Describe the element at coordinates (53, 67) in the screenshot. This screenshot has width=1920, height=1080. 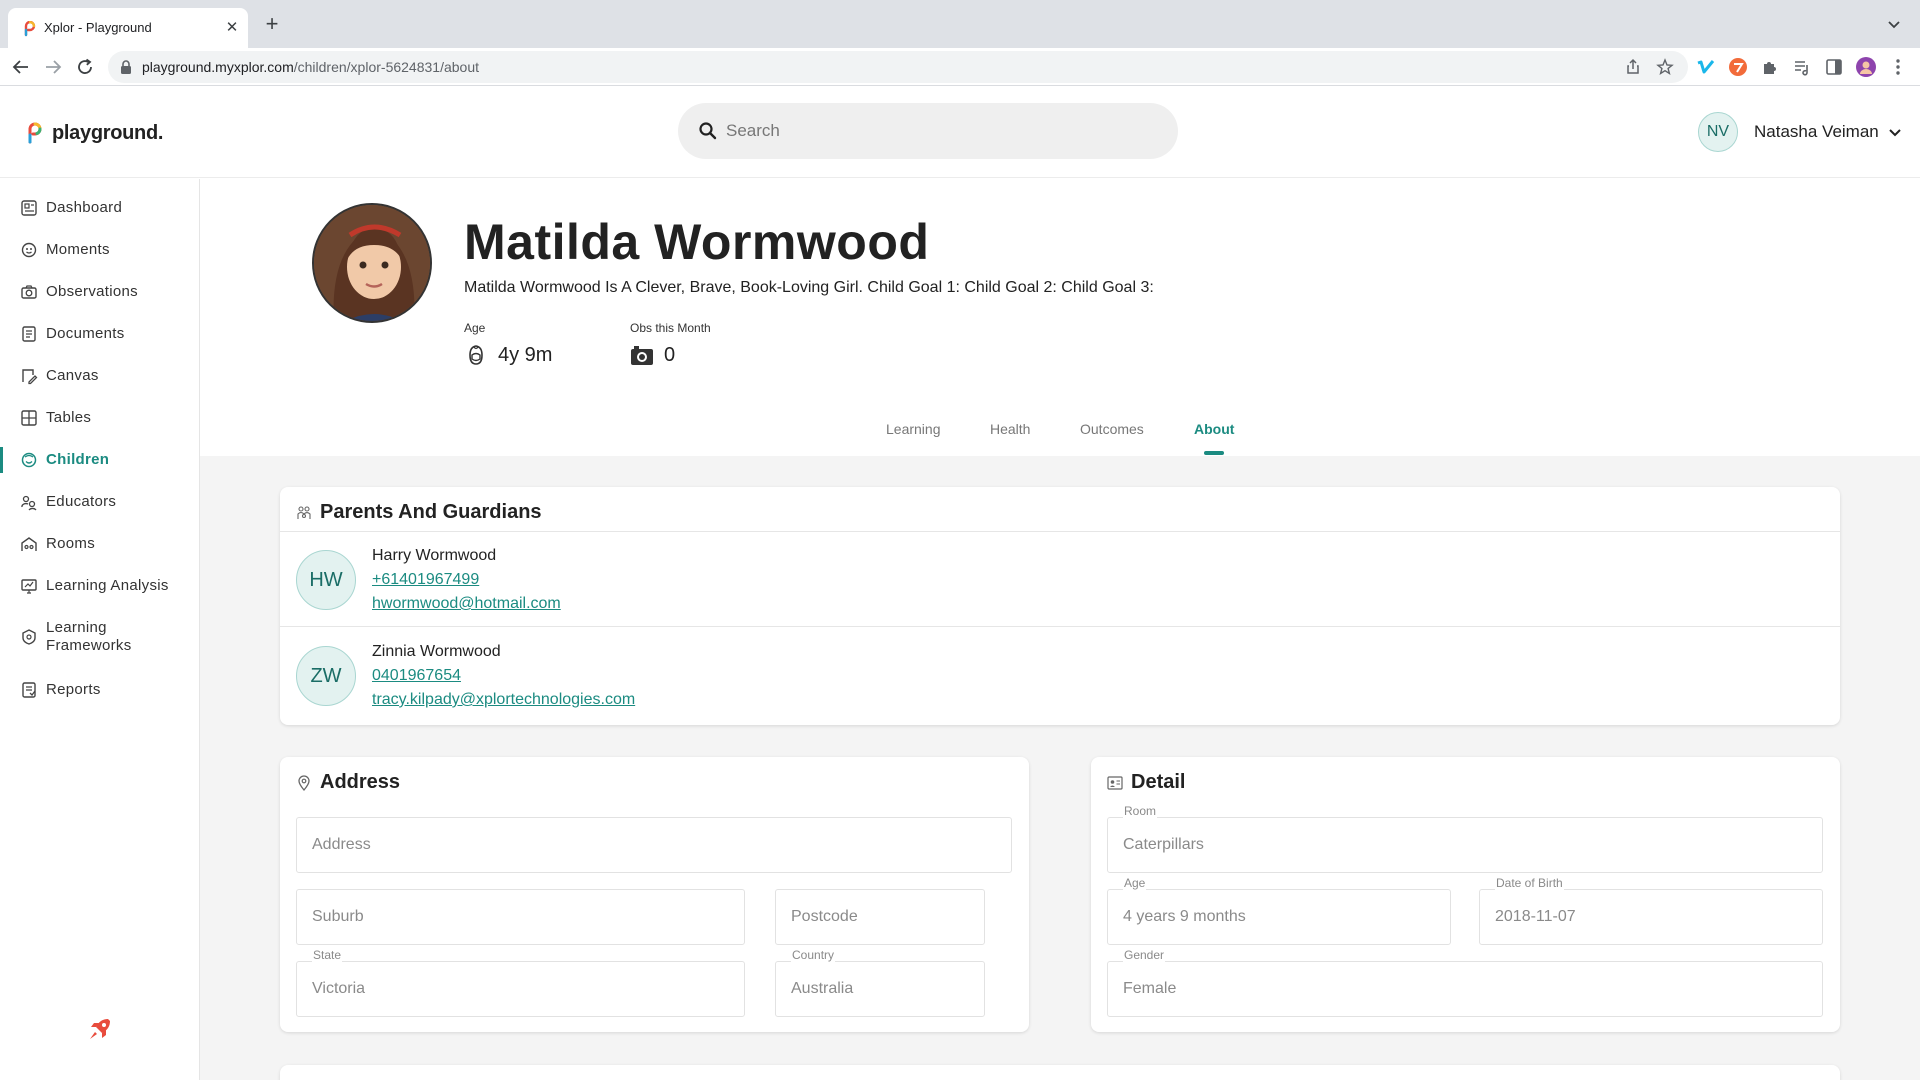
I see `forward-arrow-icon` at that location.